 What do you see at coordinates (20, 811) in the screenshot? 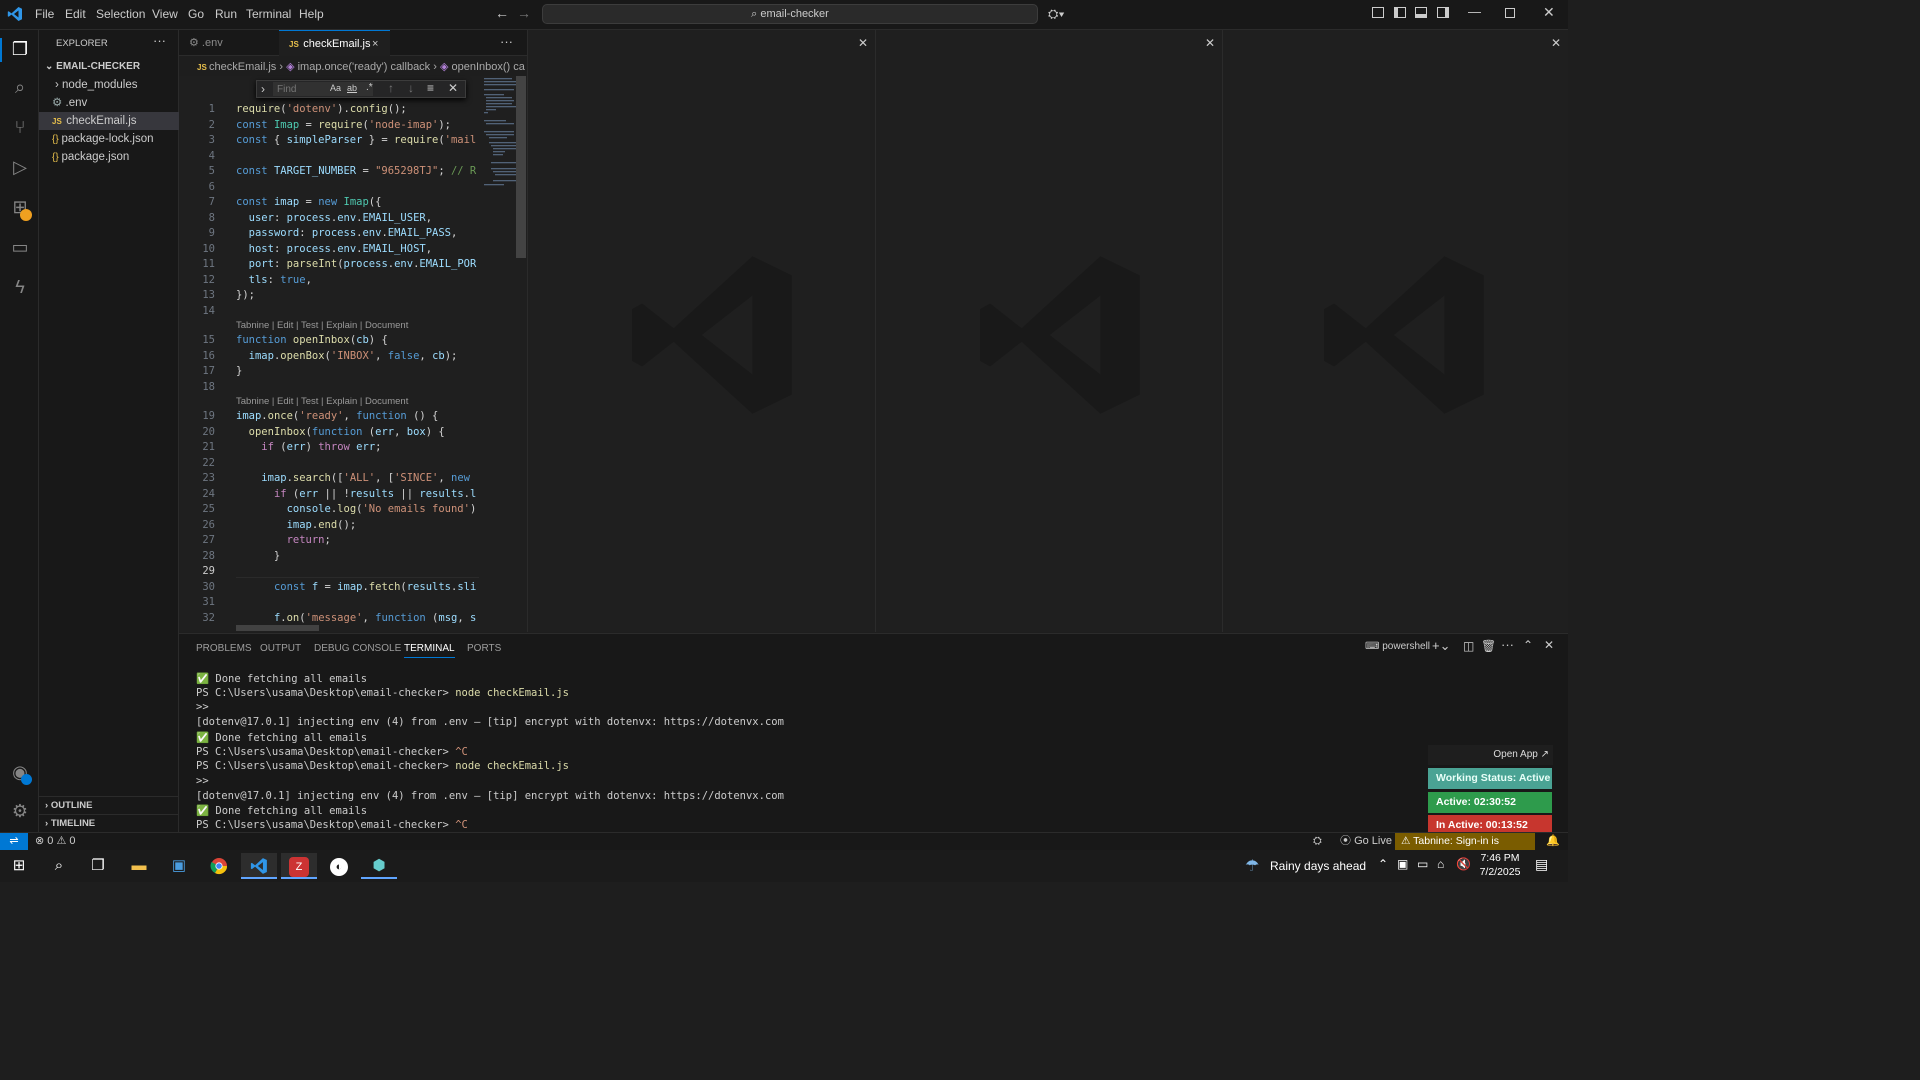
I see `settings-gear-icon: ⚙` at bounding box center [20, 811].